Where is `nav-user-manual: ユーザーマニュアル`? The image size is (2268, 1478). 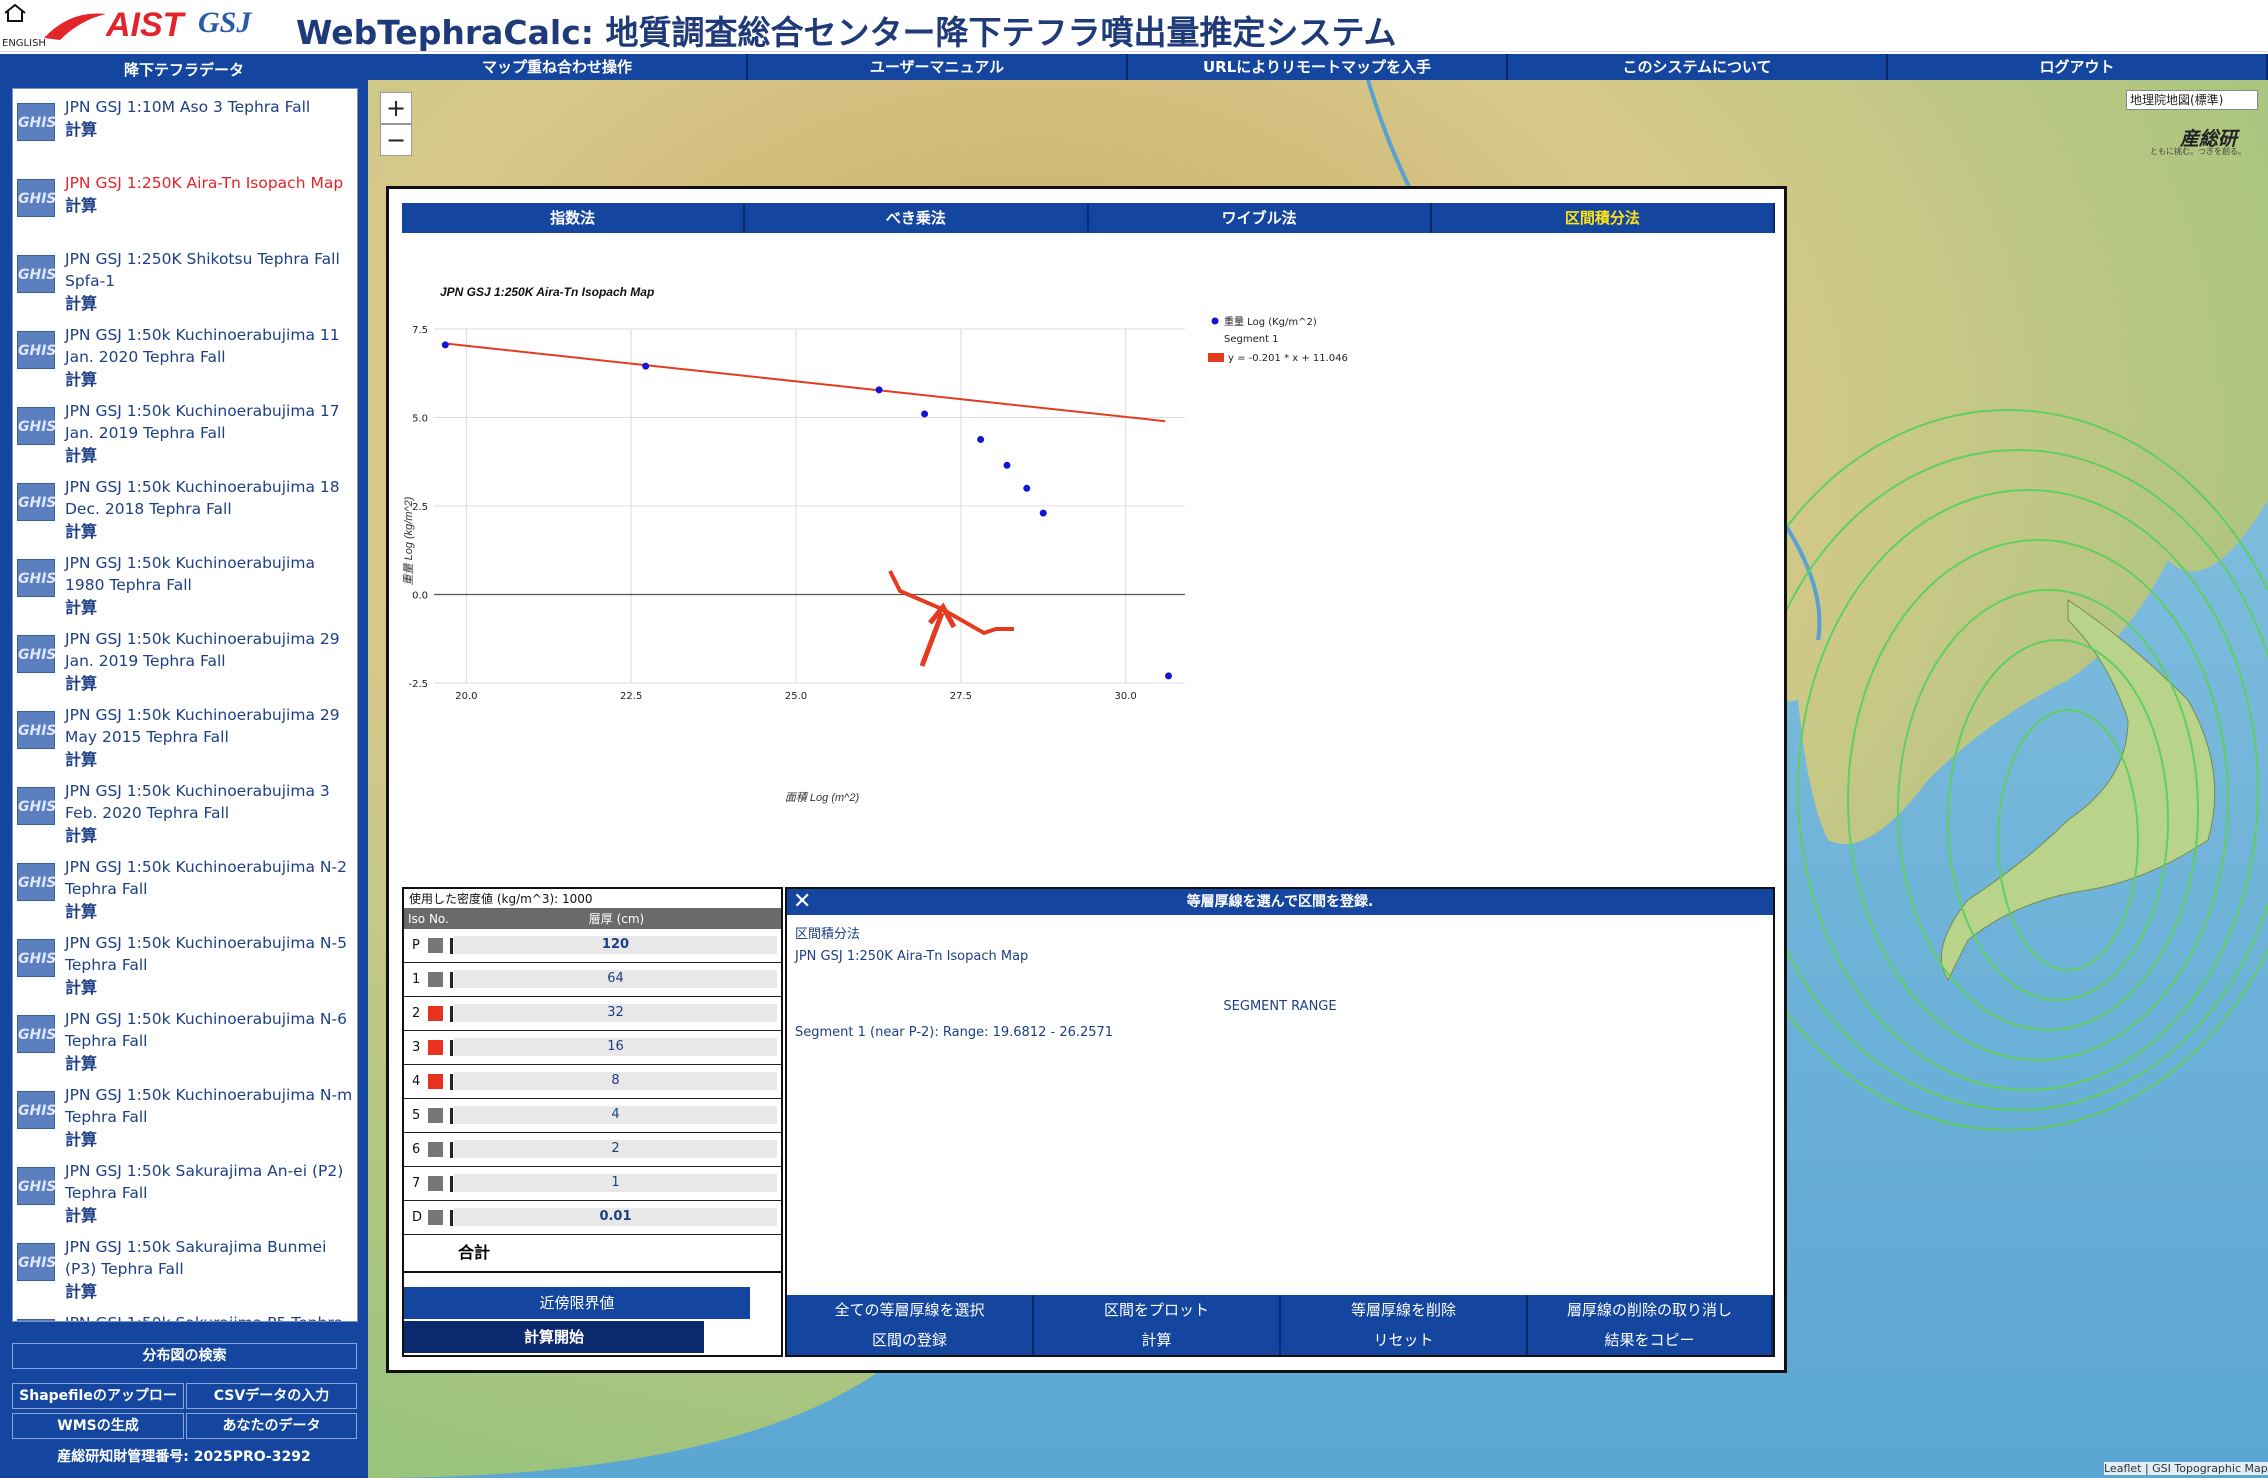
nav-user-manual: ユーザーマニュアル is located at coordinates (938, 67).